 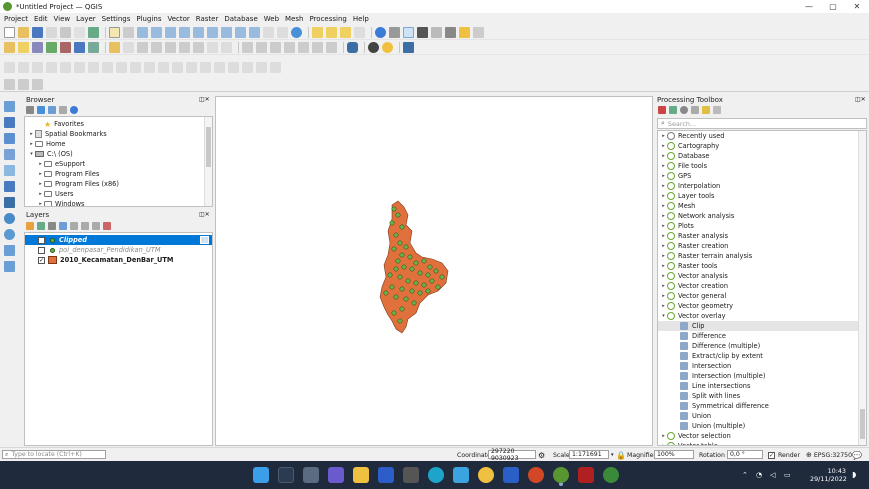 What do you see at coordinates (9, 250) in the screenshot?
I see `add-wcs-icon` at bounding box center [9, 250].